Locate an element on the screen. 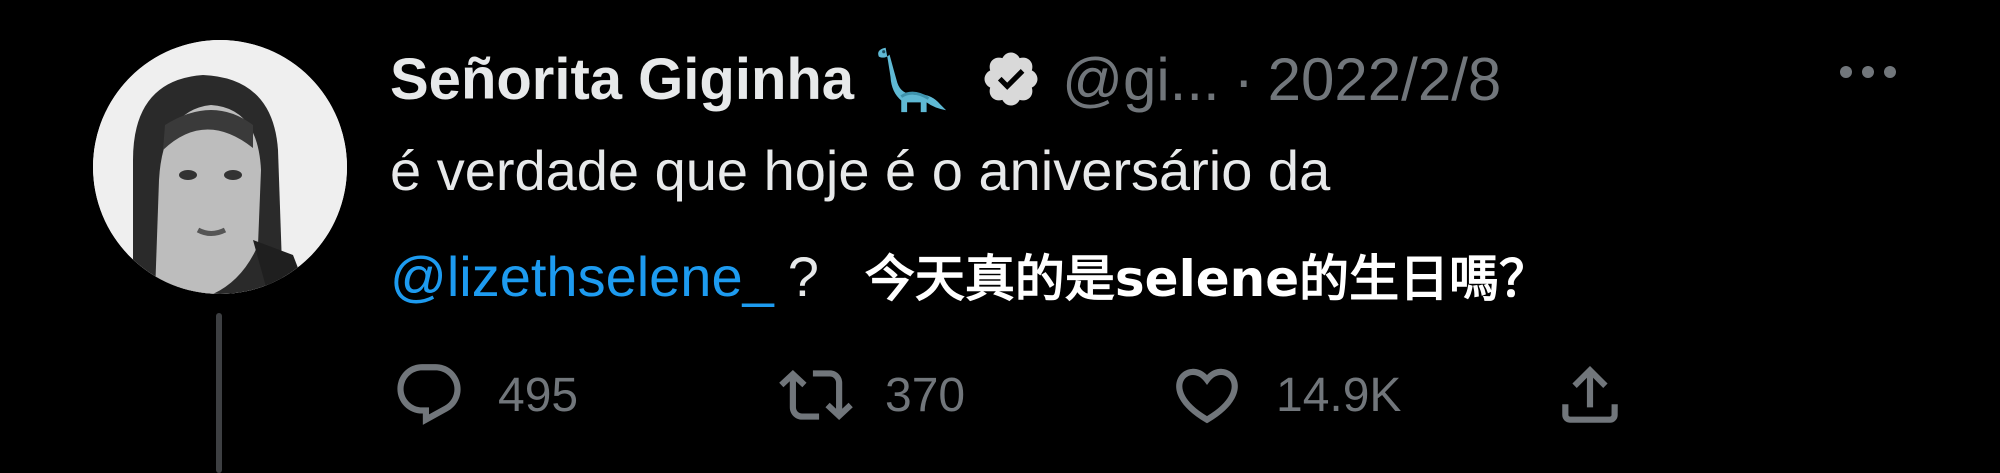 The image size is (2000, 473). retweet-count: 370 is located at coordinates (925, 395).